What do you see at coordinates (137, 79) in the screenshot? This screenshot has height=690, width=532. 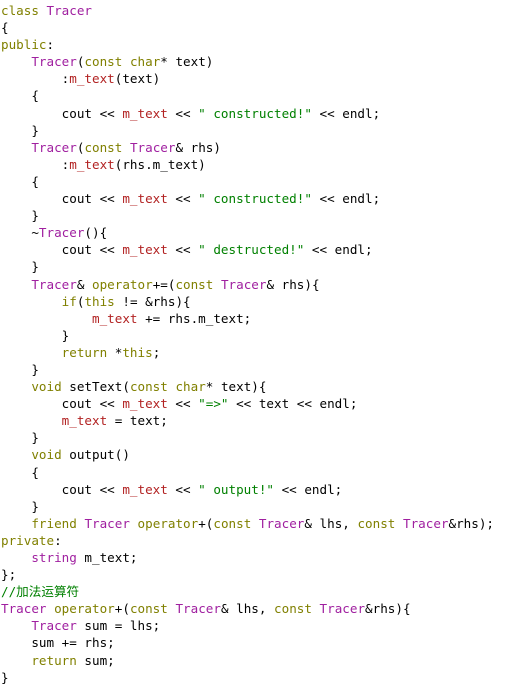 I see `code-token-plain: (text)` at bounding box center [137, 79].